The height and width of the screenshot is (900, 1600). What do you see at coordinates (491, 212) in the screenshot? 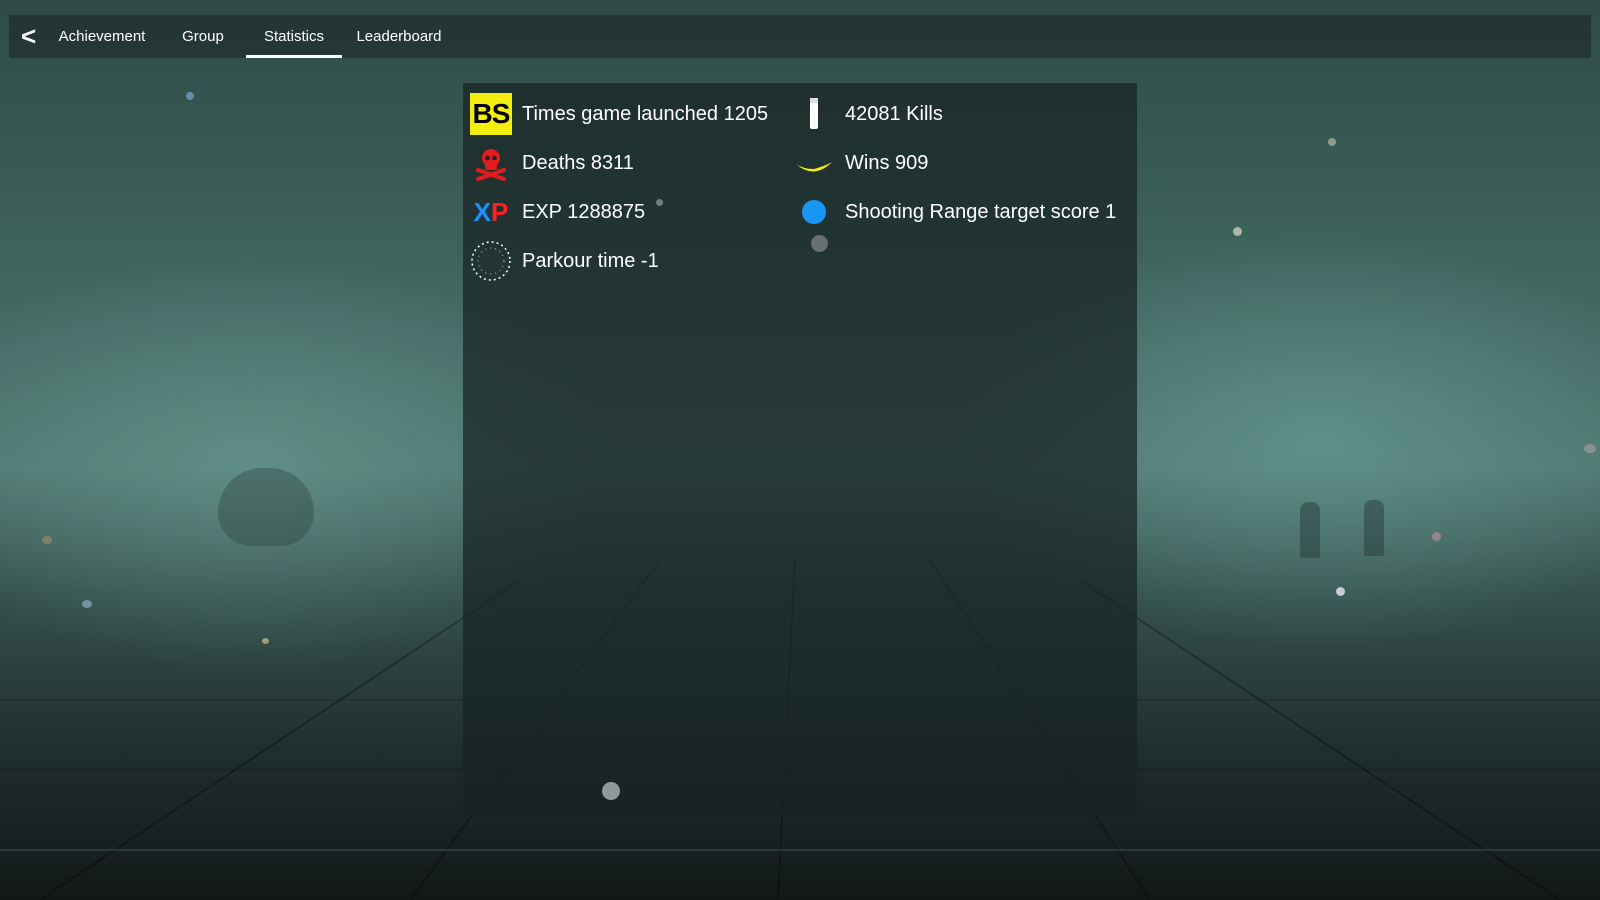
I see `xp-icon: XP` at bounding box center [491, 212].